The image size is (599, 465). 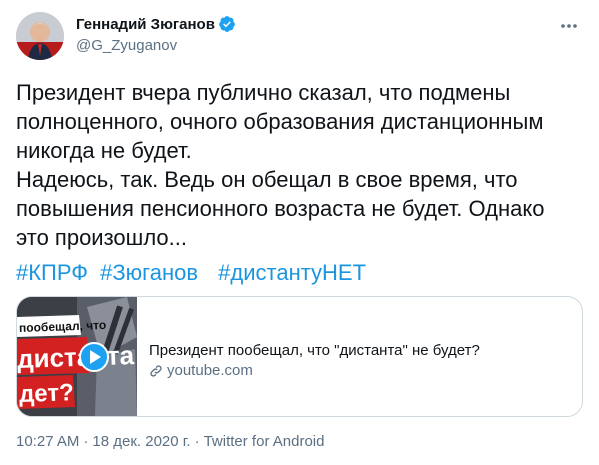 I want to click on more-icon, so click(x=569, y=26).